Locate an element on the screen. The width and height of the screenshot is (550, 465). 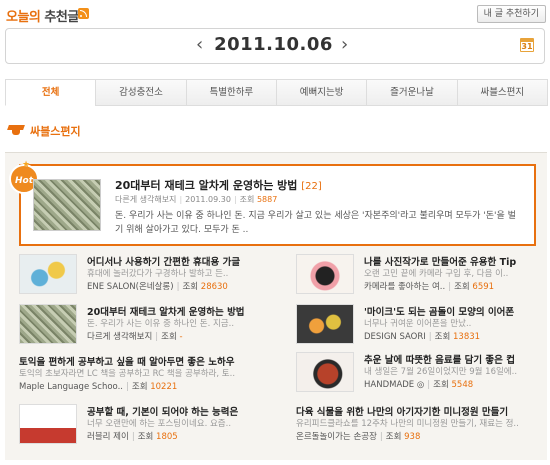
post-excerpt: 너무 오랜만에 하는 포스팅이네요. 요즘.. is located at coordinates (159, 424).